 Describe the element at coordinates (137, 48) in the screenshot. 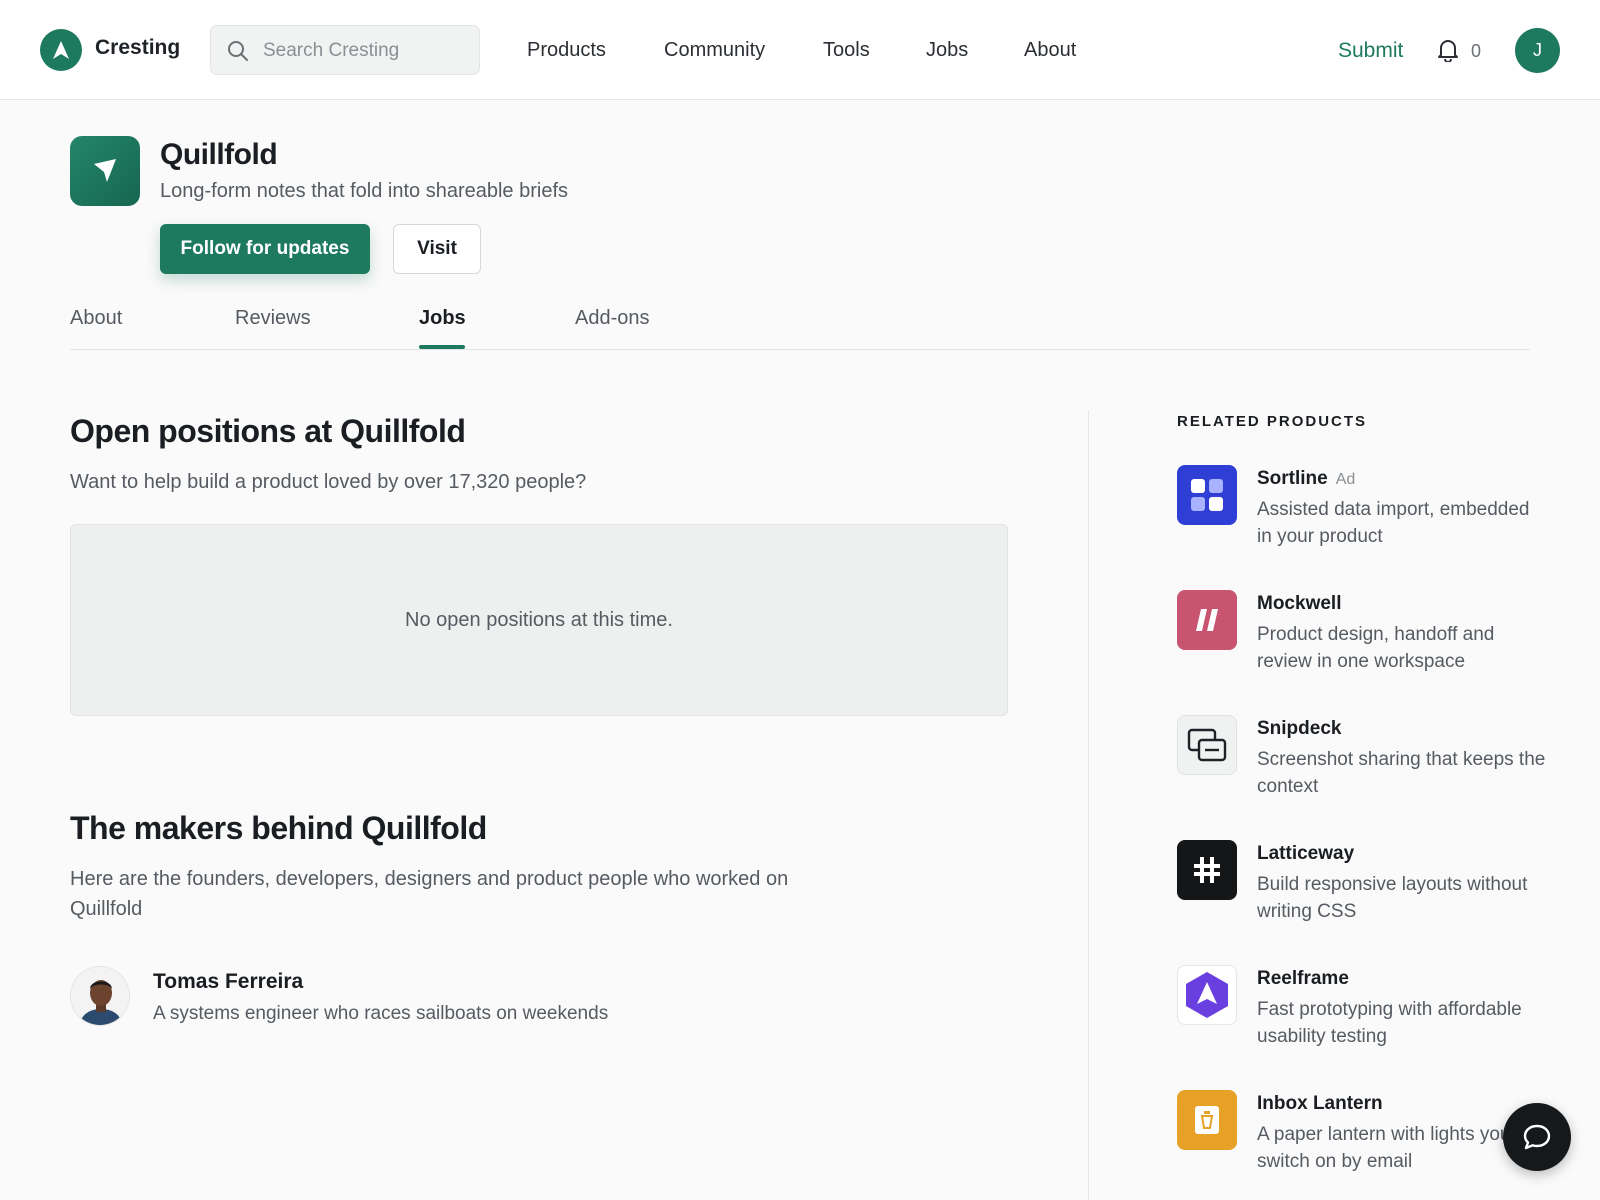

I see `logo-text: Cresting` at that location.